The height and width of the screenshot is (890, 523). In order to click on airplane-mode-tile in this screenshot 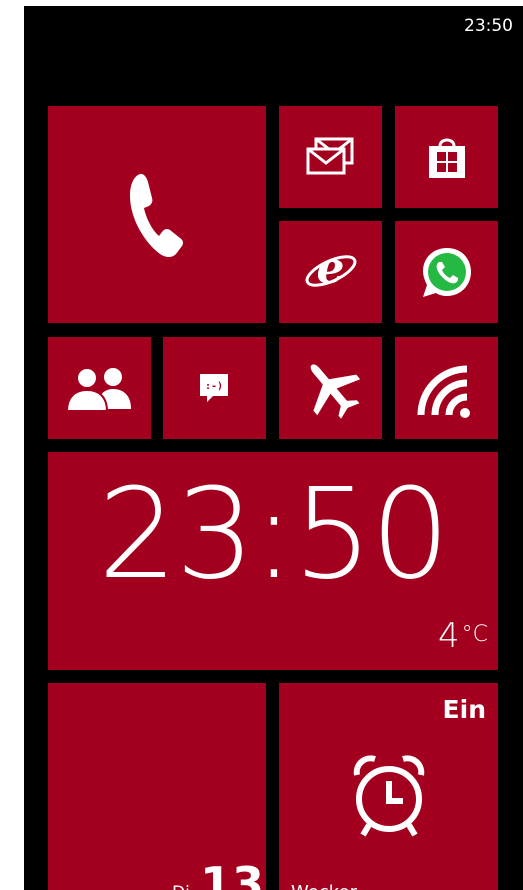, I will do `click(330, 388)`.